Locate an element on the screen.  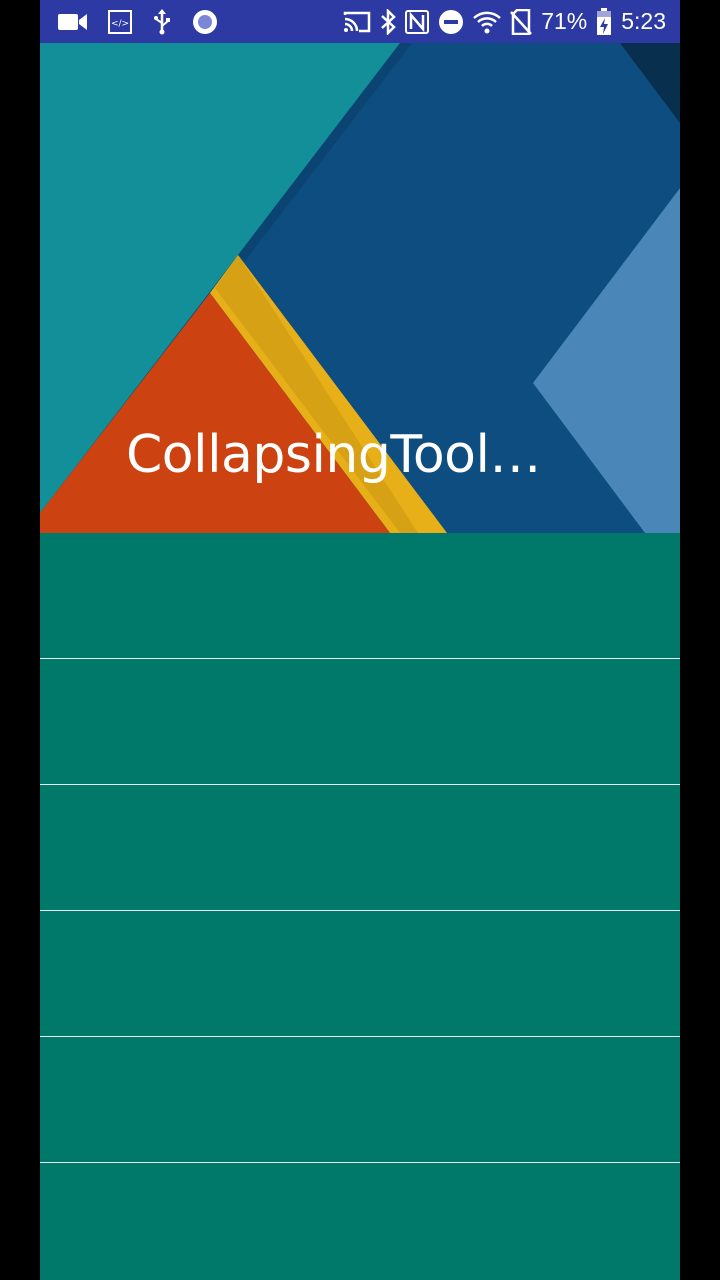
nfc-icon is located at coordinates (417, 21).